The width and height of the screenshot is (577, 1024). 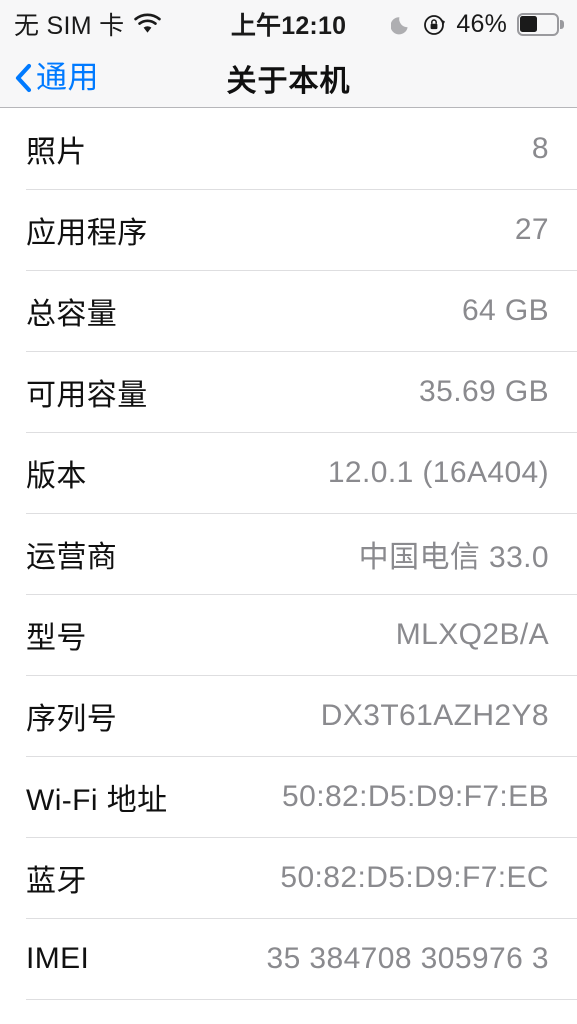 I want to click on row-label: 蓝牙, so click(x=56, y=881).